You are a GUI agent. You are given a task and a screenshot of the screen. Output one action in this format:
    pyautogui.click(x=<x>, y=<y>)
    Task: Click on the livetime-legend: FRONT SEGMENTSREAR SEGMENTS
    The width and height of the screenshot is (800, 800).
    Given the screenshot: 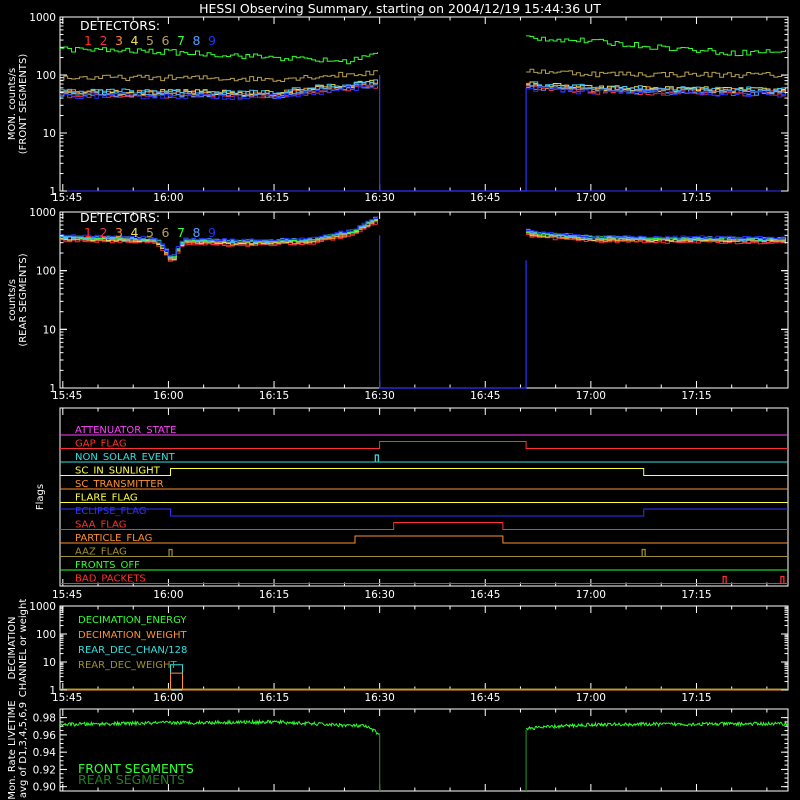 What is the action you would take?
    pyautogui.click(x=136, y=774)
    